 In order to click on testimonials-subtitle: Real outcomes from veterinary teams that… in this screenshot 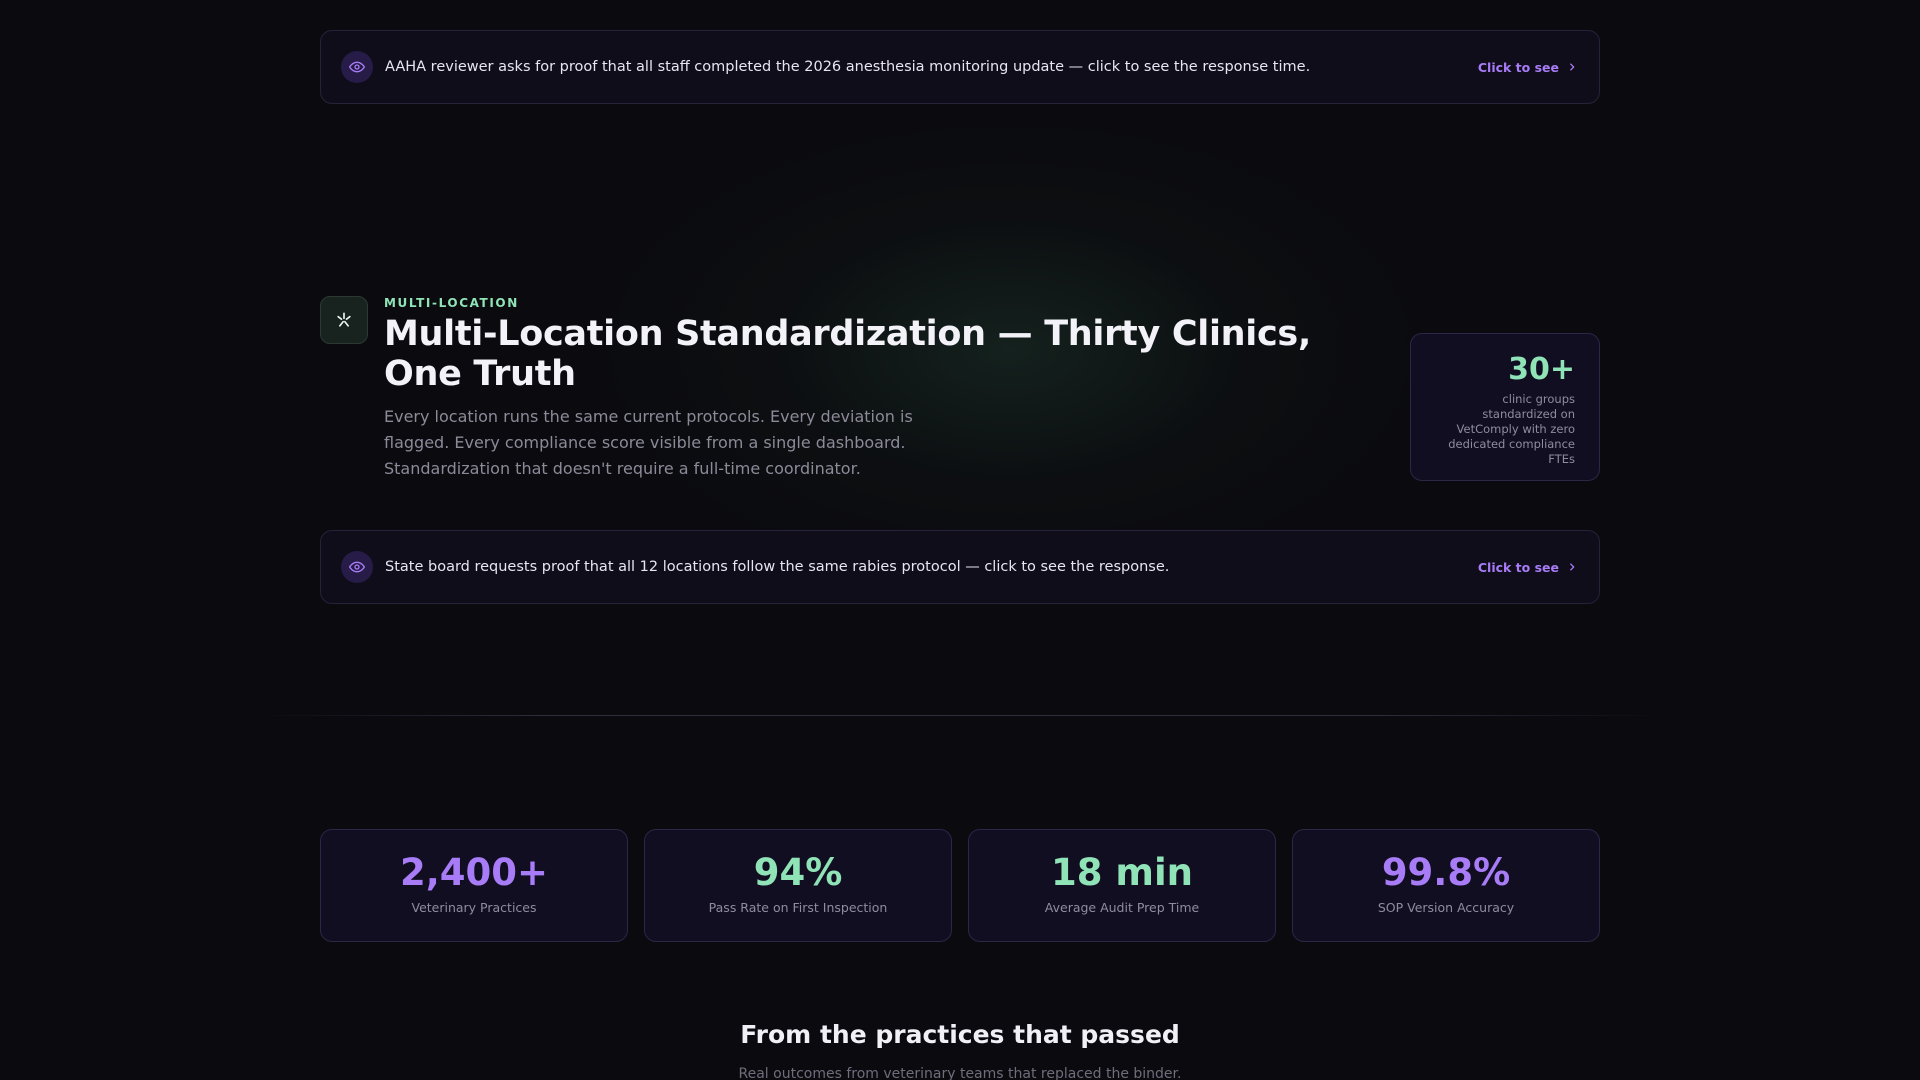, I will do `click(960, 1073)`.